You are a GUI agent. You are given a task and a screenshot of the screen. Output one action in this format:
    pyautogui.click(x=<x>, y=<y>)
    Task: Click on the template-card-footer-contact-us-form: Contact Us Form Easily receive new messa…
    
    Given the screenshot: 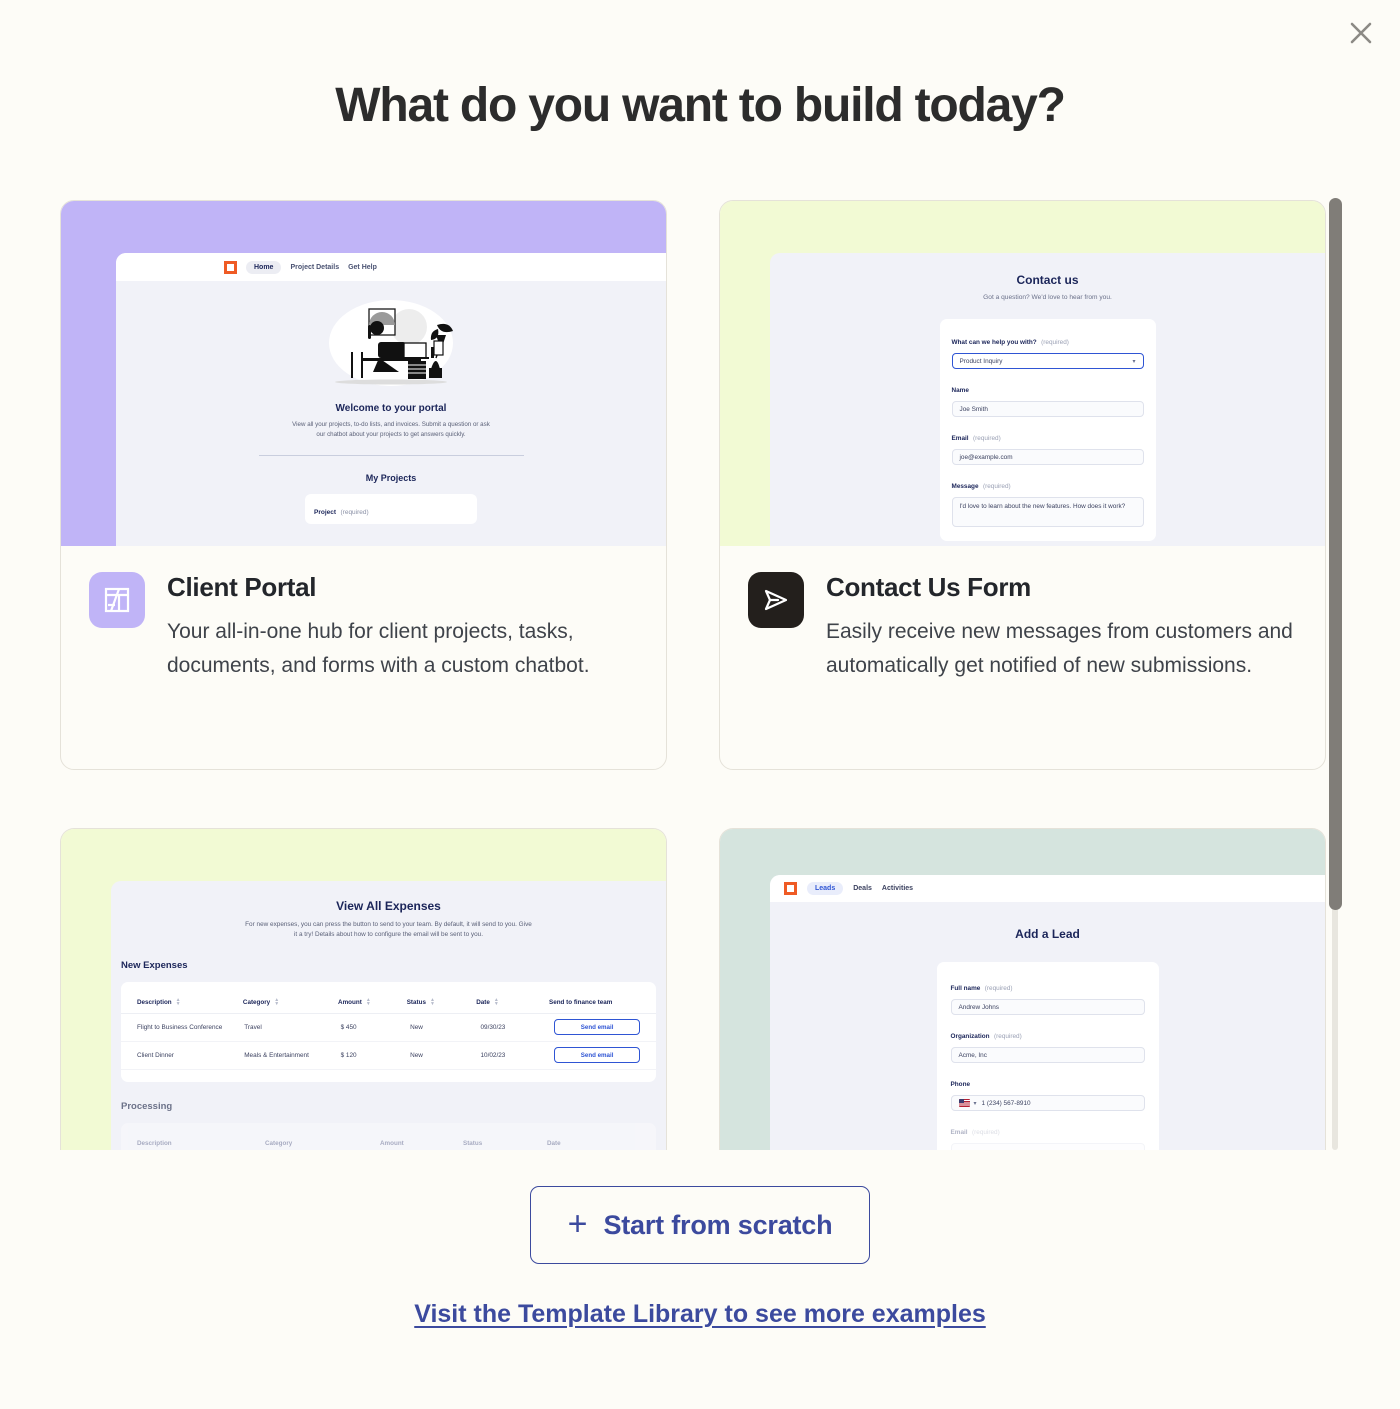 What is the action you would take?
    pyautogui.click(x=1022, y=629)
    